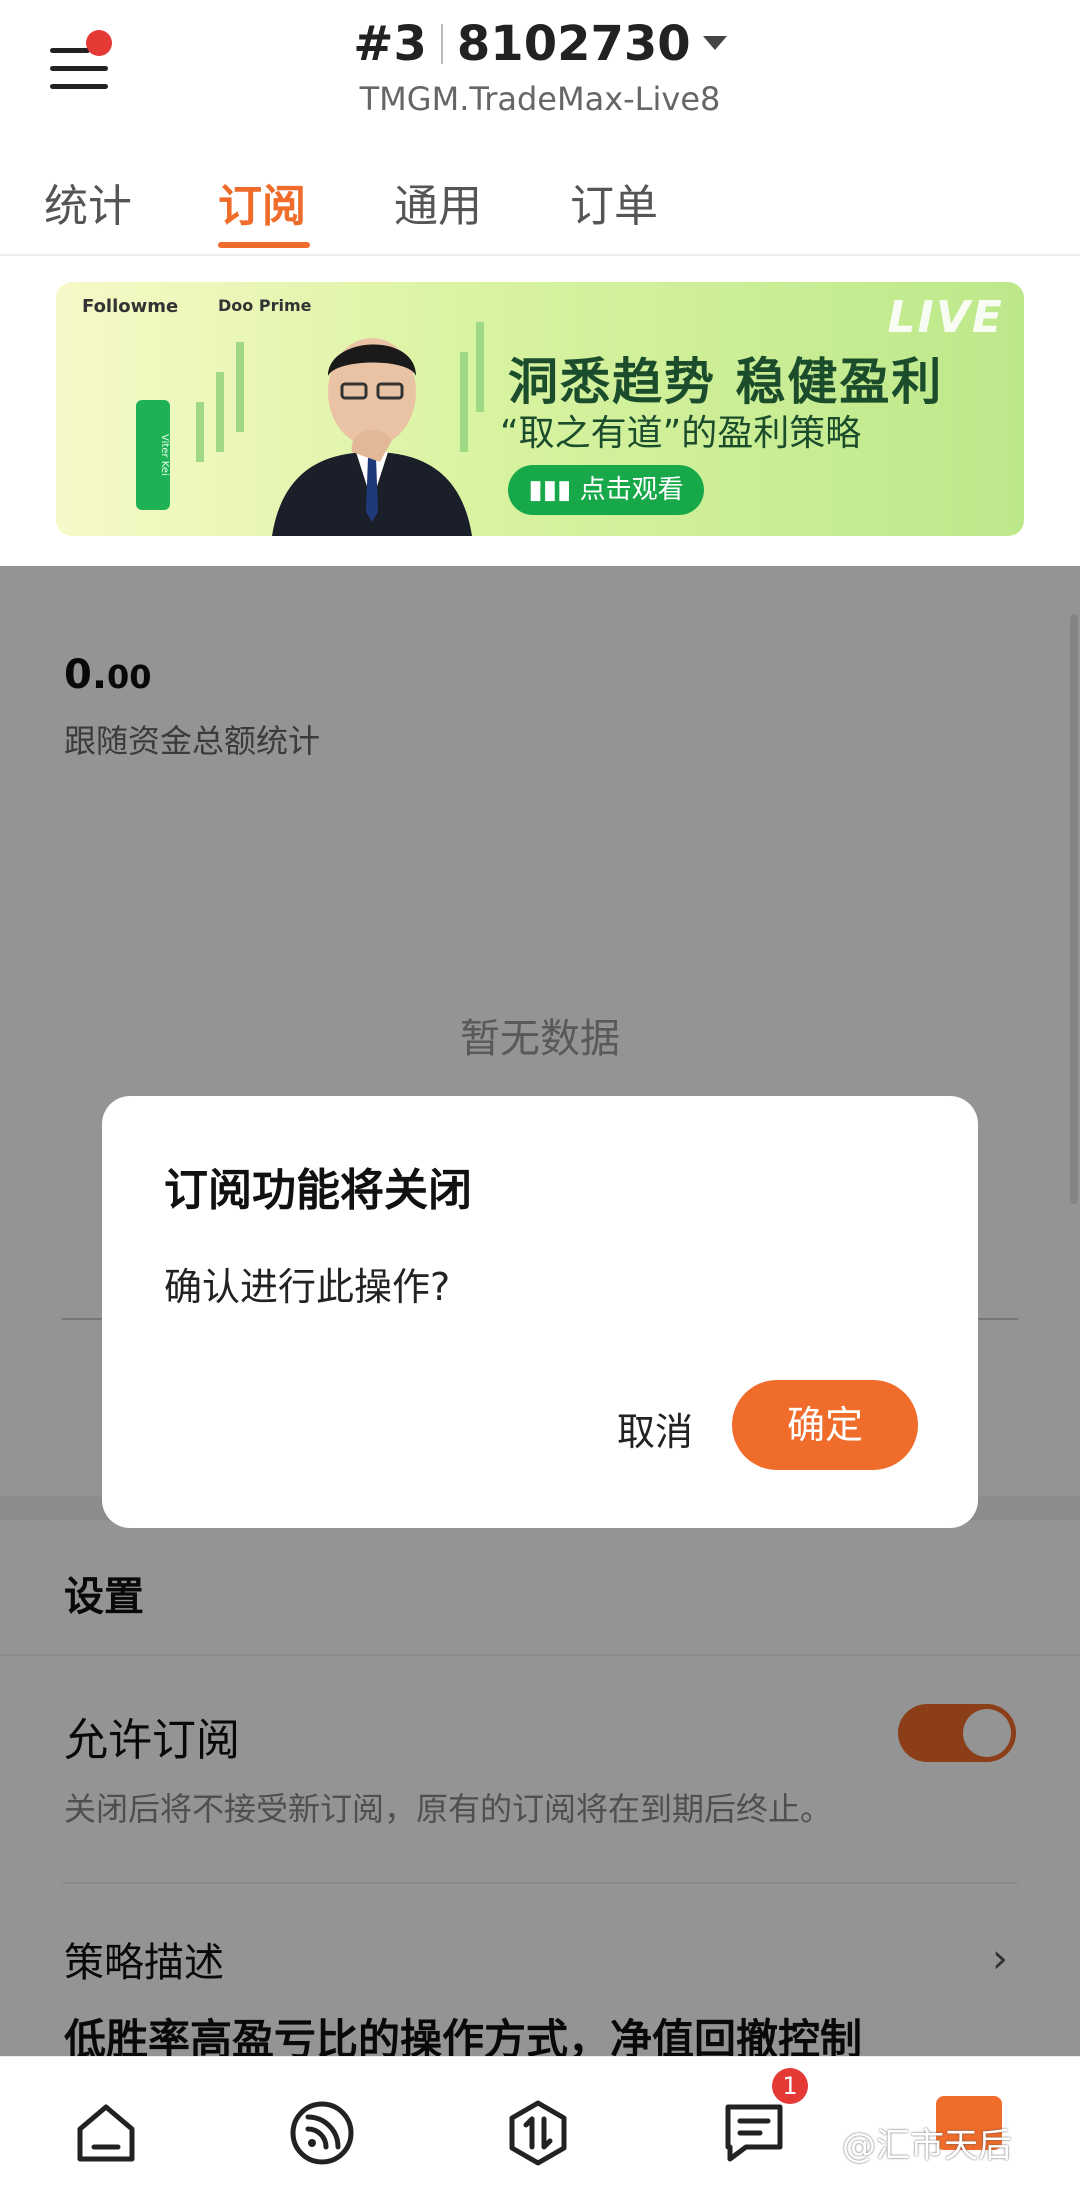 This screenshot has width=1080, height=2202. Describe the element at coordinates (322, 2133) in the screenshot. I see `feed-icon` at that location.